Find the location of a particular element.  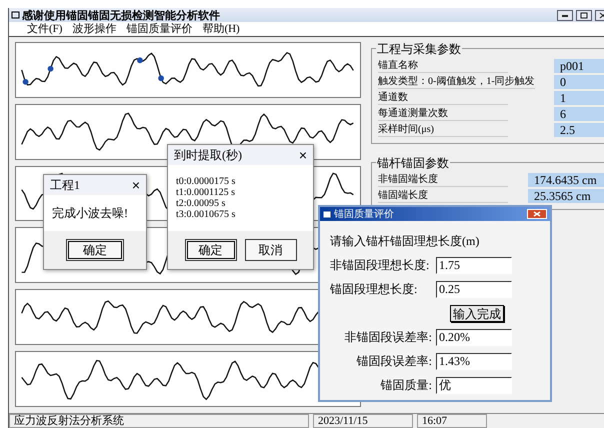

parameter-label: 非锚固端长度 is located at coordinates (443, 180).